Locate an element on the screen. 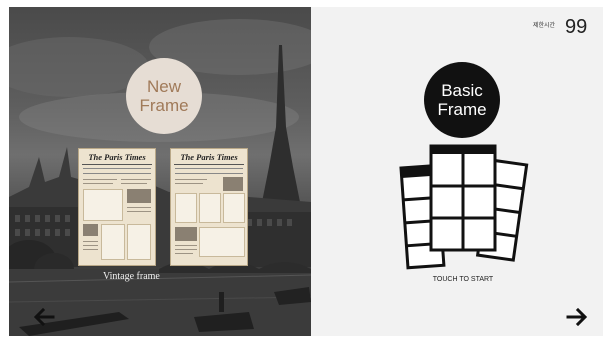 This screenshot has height=340, width=607. vintage-frame-preview-1: The Paris Times is located at coordinates (117, 207).